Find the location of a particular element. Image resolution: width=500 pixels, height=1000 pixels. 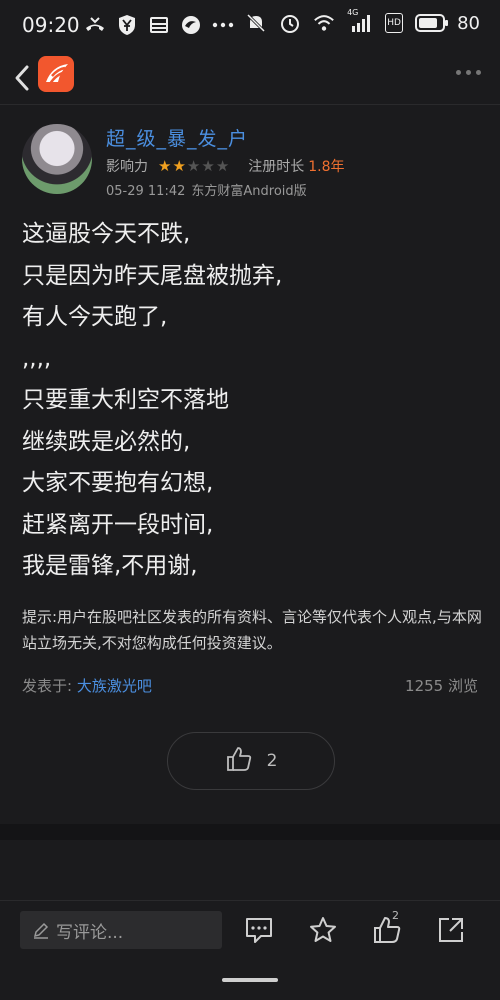

news-icon is located at coordinates (159, 25).